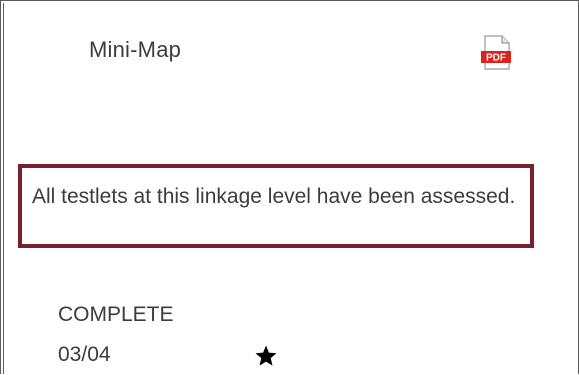  What do you see at coordinates (3, 188) in the screenshot?
I see `panel-left-border` at bounding box center [3, 188].